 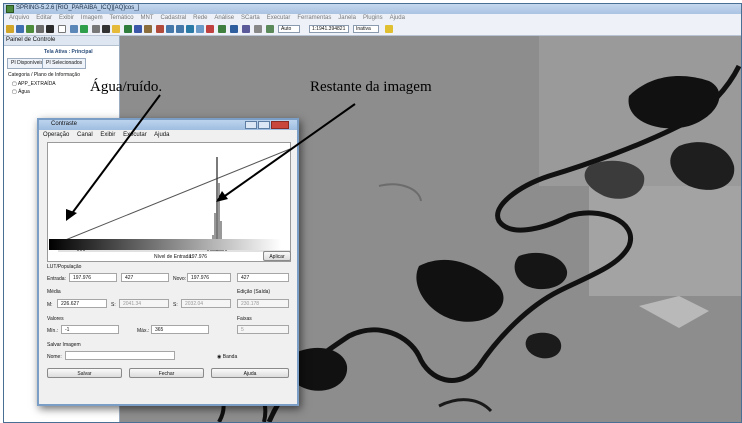 What do you see at coordinates (122, 18) in the screenshot?
I see `menu-tematico: Temático` at bounding box center [122, 18].